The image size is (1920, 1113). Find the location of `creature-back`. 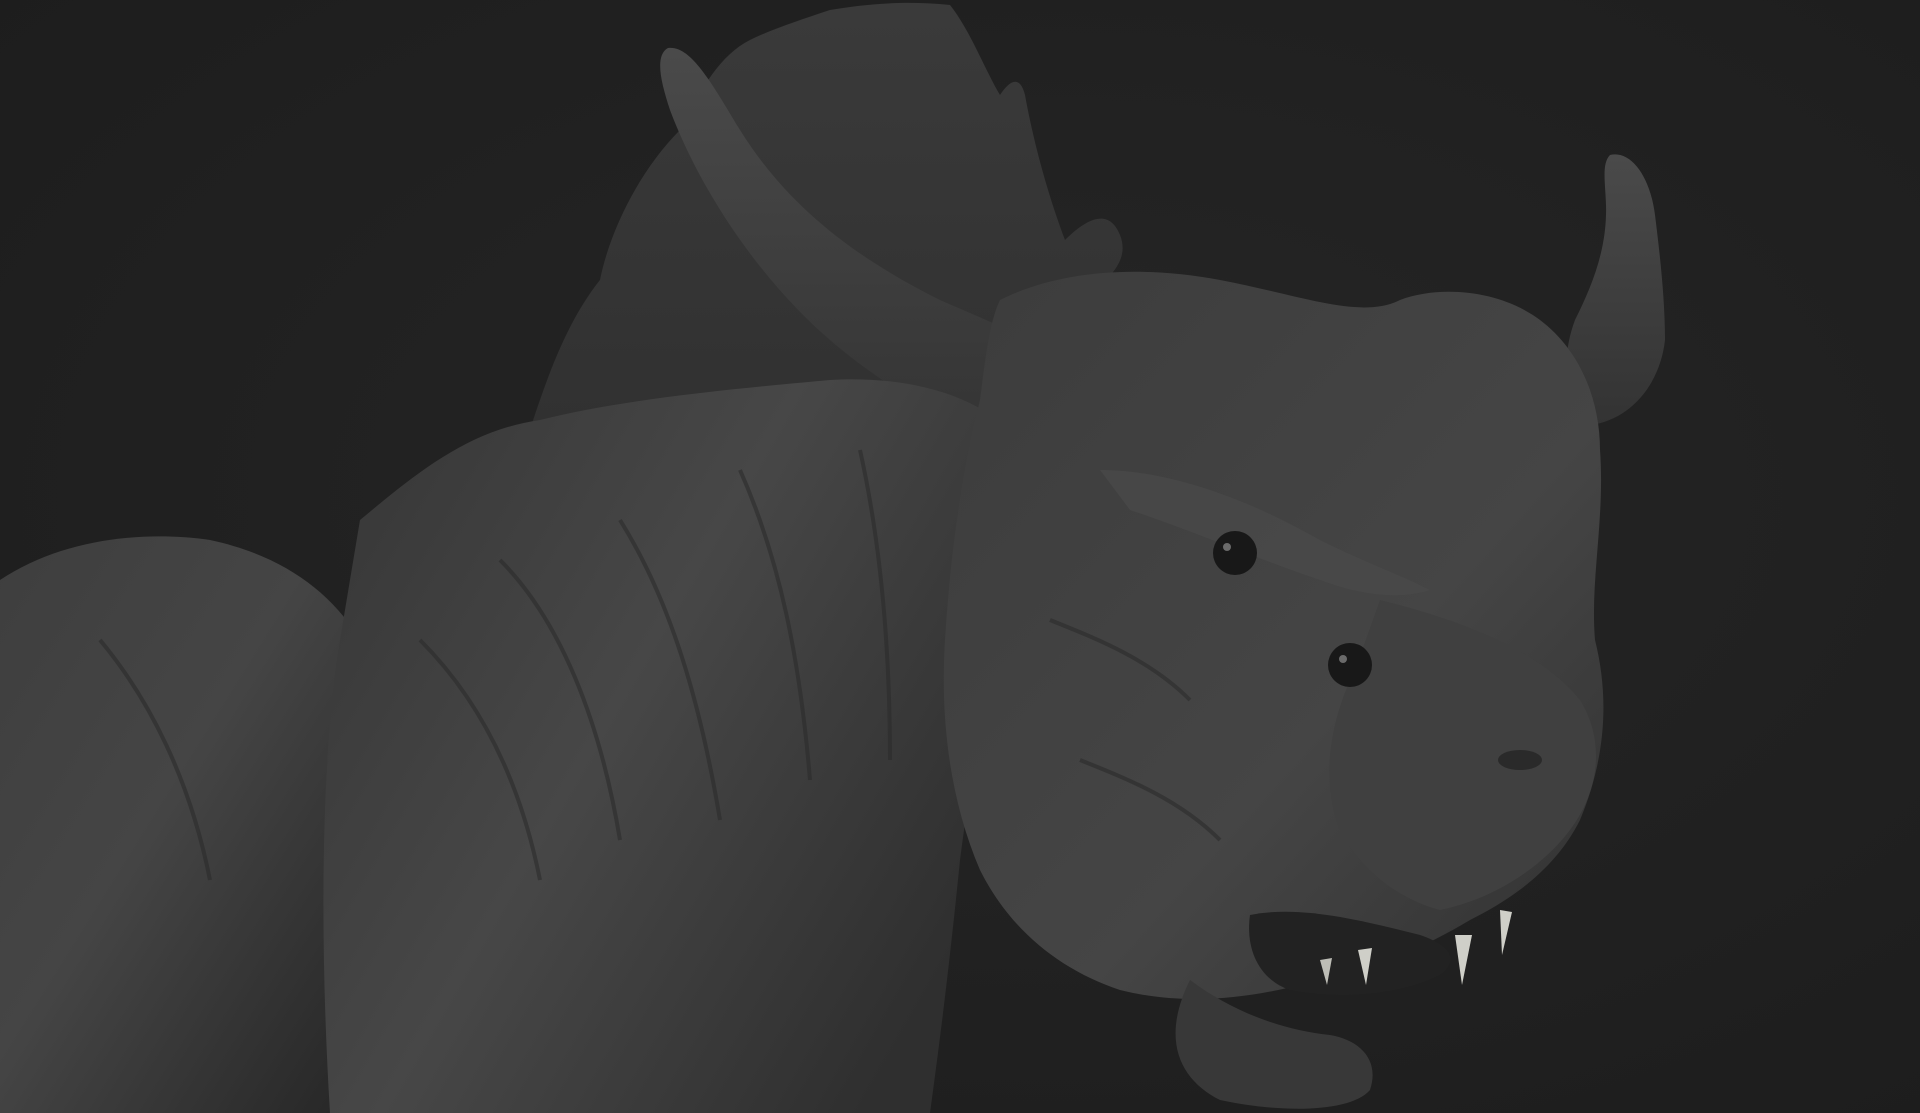

creature-back is located at coordinates (180, 824).